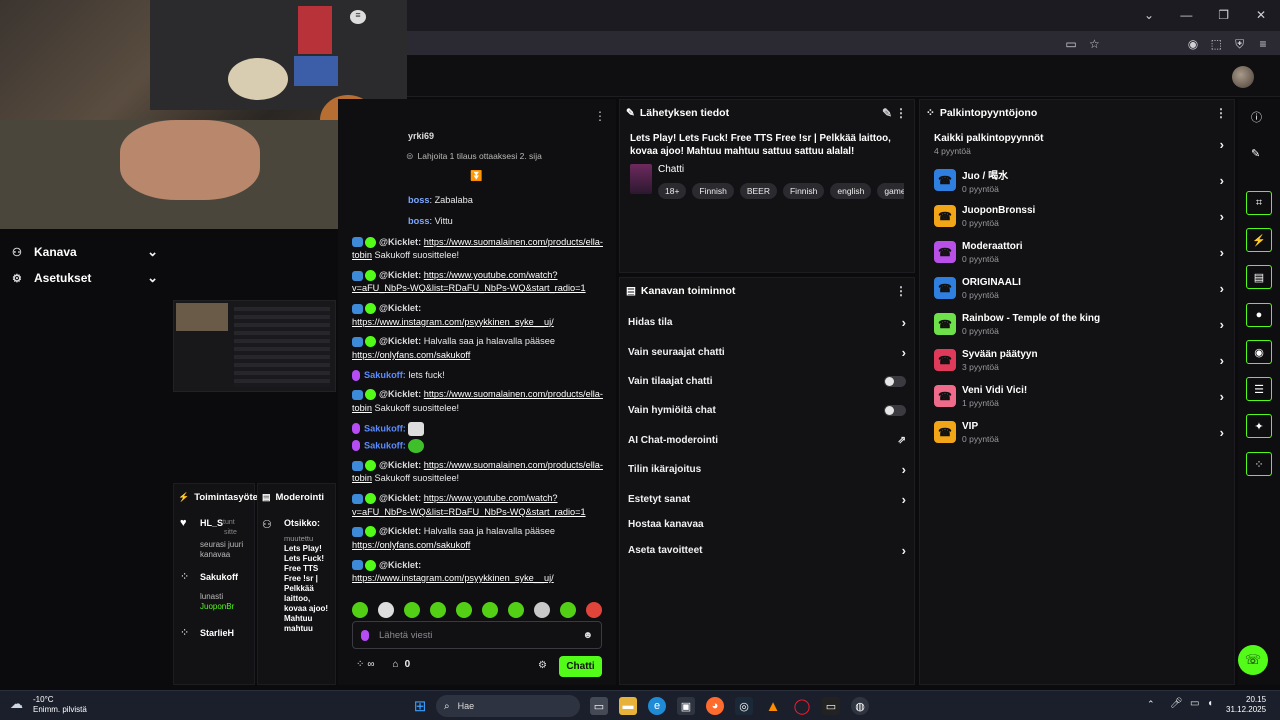 This screenshot has width=1280, height=720. Describe the element at coordinates (715, 706) in the screenshot. I see `firefox-icon: ◕` at that location.